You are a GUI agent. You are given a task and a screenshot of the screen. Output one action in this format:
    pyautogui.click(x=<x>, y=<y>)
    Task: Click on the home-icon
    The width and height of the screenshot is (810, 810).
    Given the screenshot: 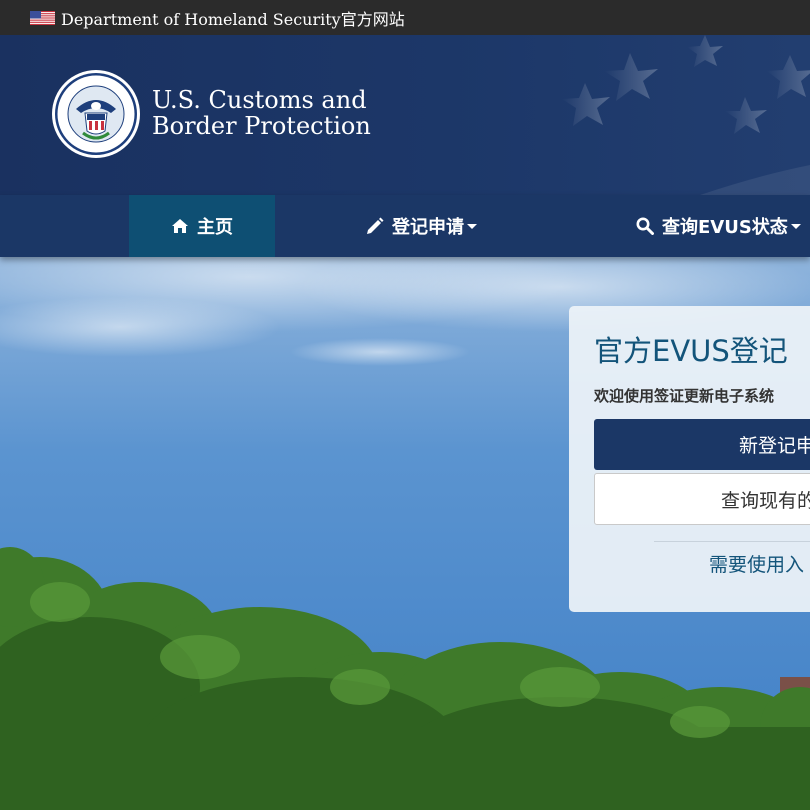 What is the action you would take?
    pyautogui.click(x=180, y=226)
    